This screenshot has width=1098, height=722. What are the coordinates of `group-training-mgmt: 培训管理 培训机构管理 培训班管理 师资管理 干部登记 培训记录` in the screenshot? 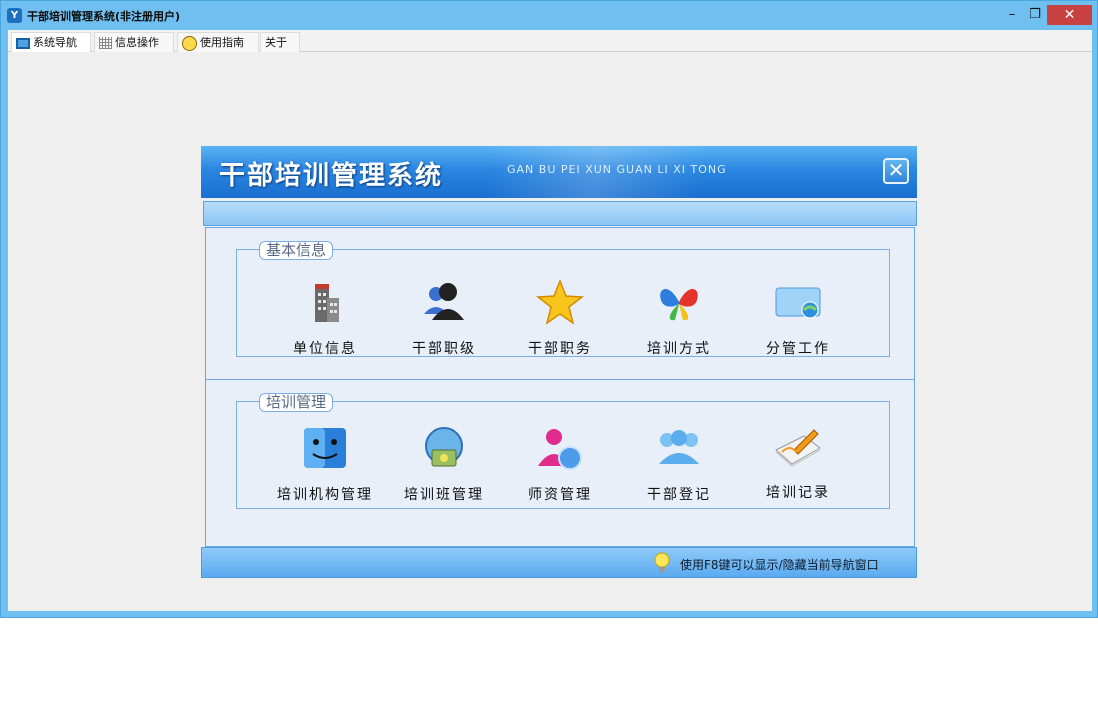 It's located at (563, 452).